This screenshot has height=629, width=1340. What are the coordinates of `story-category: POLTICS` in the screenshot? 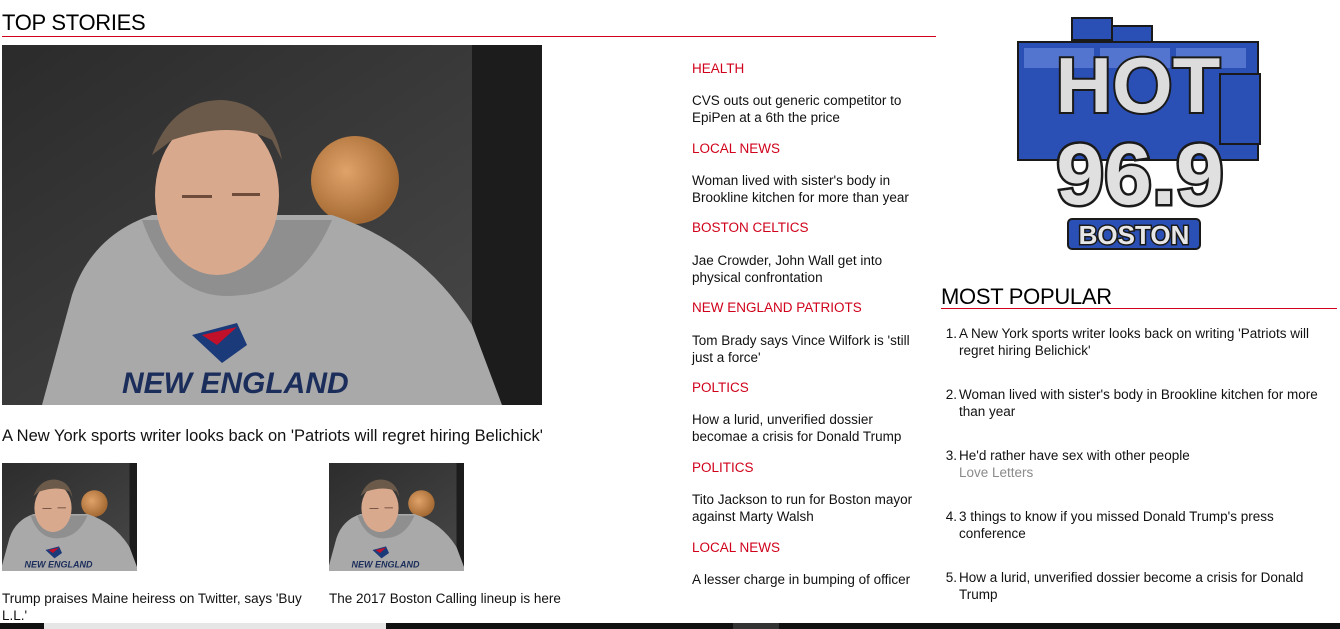 It's located at (720, 388).